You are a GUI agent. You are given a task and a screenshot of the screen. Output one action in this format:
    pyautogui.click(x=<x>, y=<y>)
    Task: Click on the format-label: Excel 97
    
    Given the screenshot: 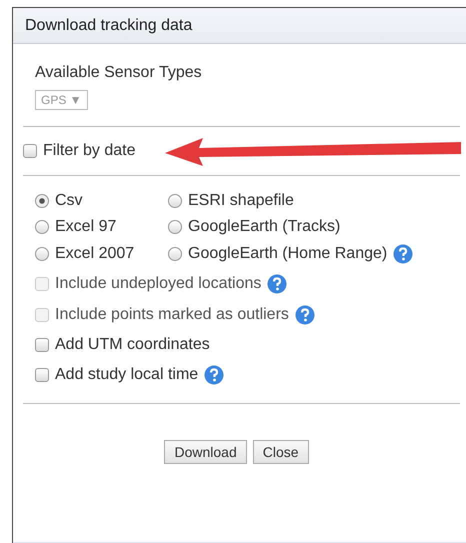 What is the action you would take?
    pyautogui.click(x=85, y=227)
    